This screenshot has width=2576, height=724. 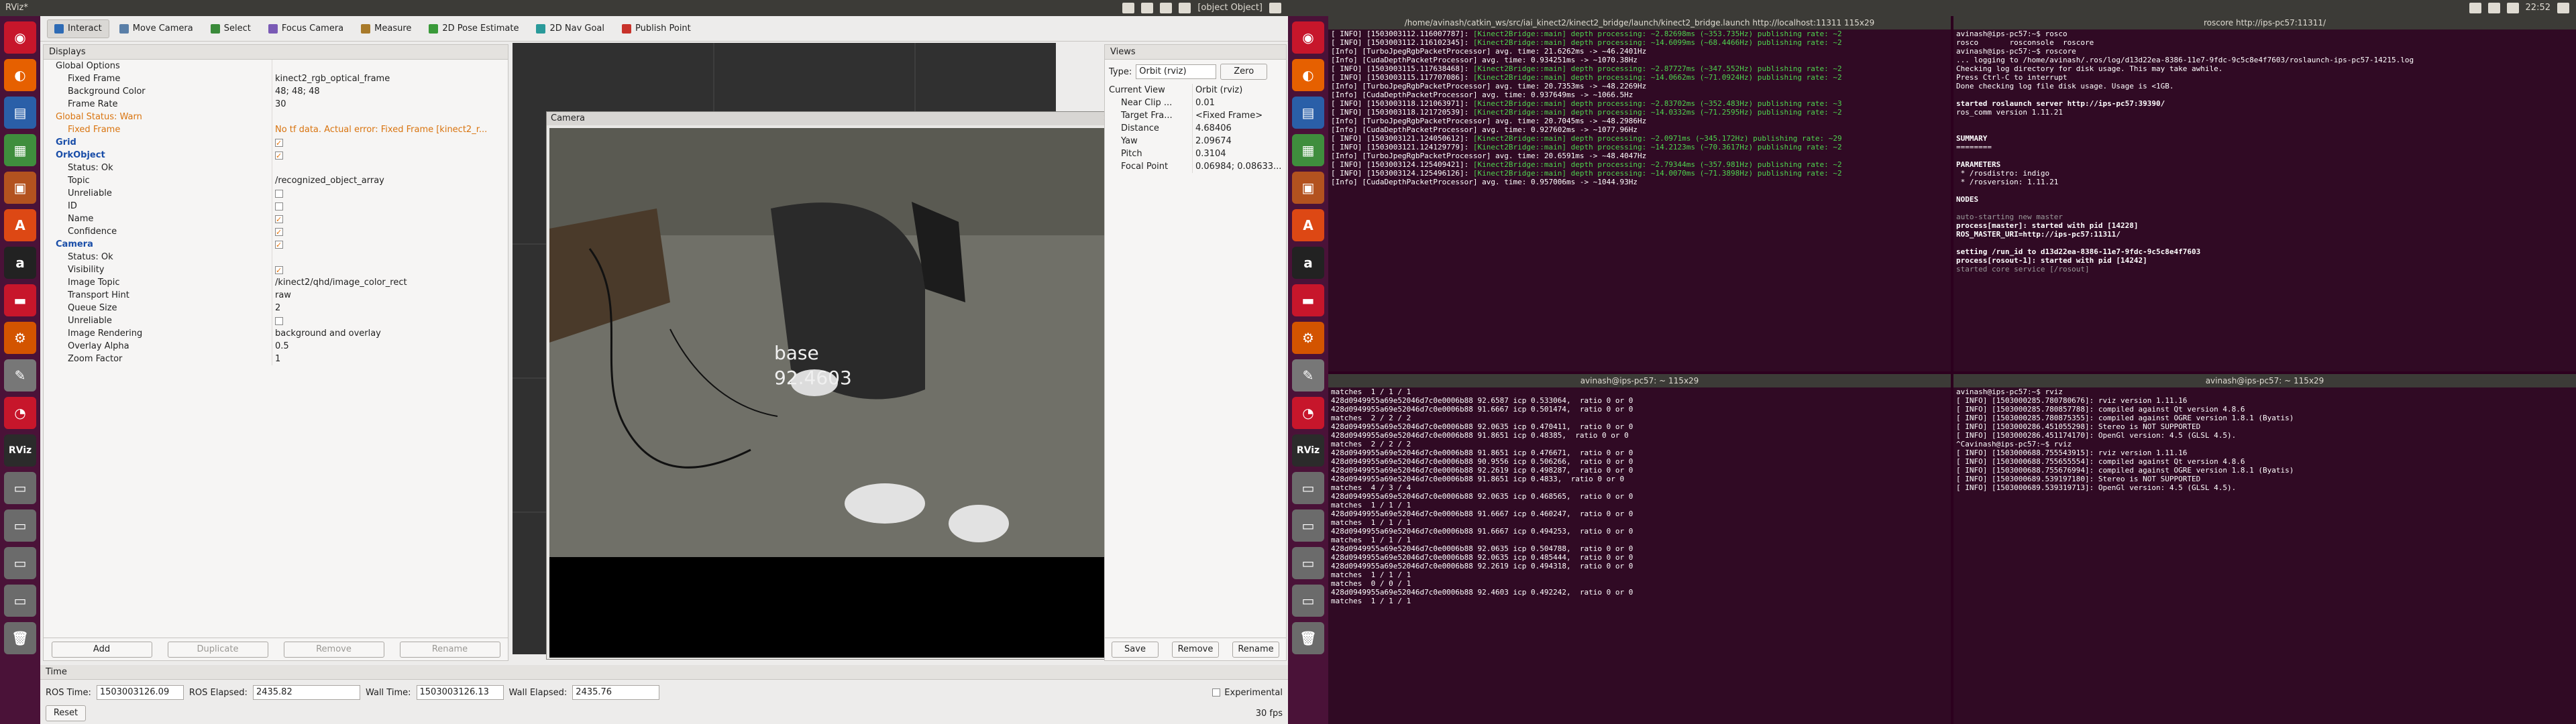 What do you see at coordinates (1244, 72) in the screenshot?
I see `zero-button: Zero` at bounding box center [1244, 72].